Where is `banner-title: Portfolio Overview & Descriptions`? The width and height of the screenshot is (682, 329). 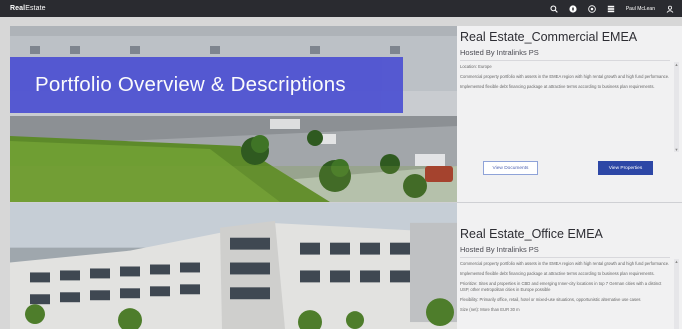 banner-title: Portfolio Overview & Descriptions is located at coordinates (190, 84).